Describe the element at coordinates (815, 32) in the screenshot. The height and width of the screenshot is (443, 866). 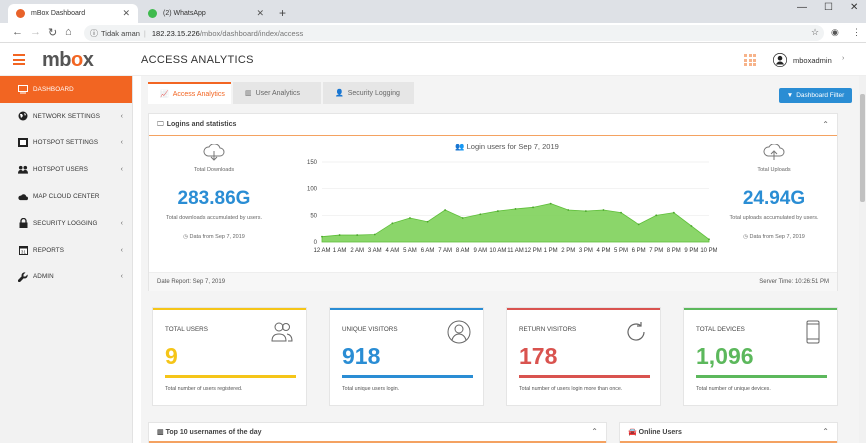
I see `bookmark-star-icon: ☆` at that location.